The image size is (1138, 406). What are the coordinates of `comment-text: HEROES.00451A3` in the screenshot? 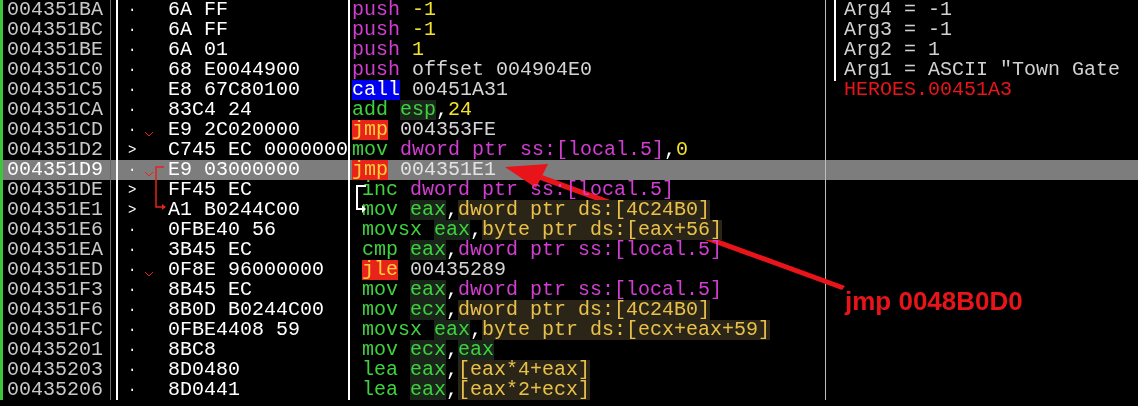 It's located at (928, 89).